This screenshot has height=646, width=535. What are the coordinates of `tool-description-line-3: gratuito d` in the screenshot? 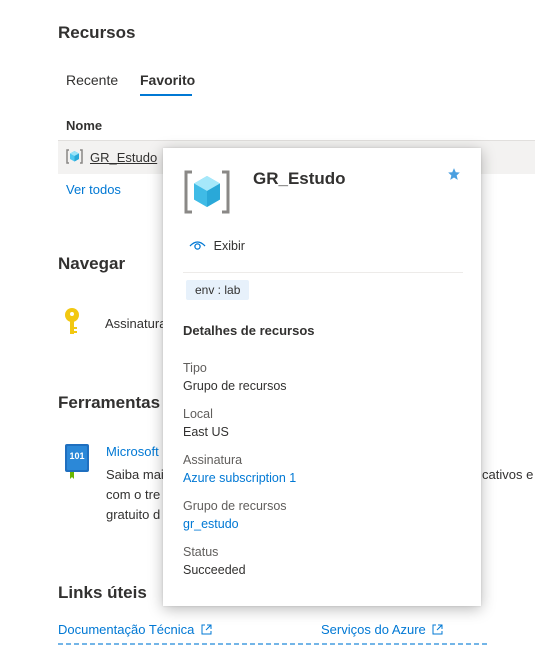 It's located at (133, 514).